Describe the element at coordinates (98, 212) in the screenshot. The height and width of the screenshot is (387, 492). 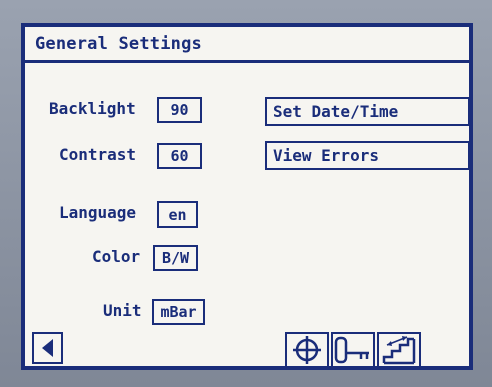
I see `language-label: Language` at that location.